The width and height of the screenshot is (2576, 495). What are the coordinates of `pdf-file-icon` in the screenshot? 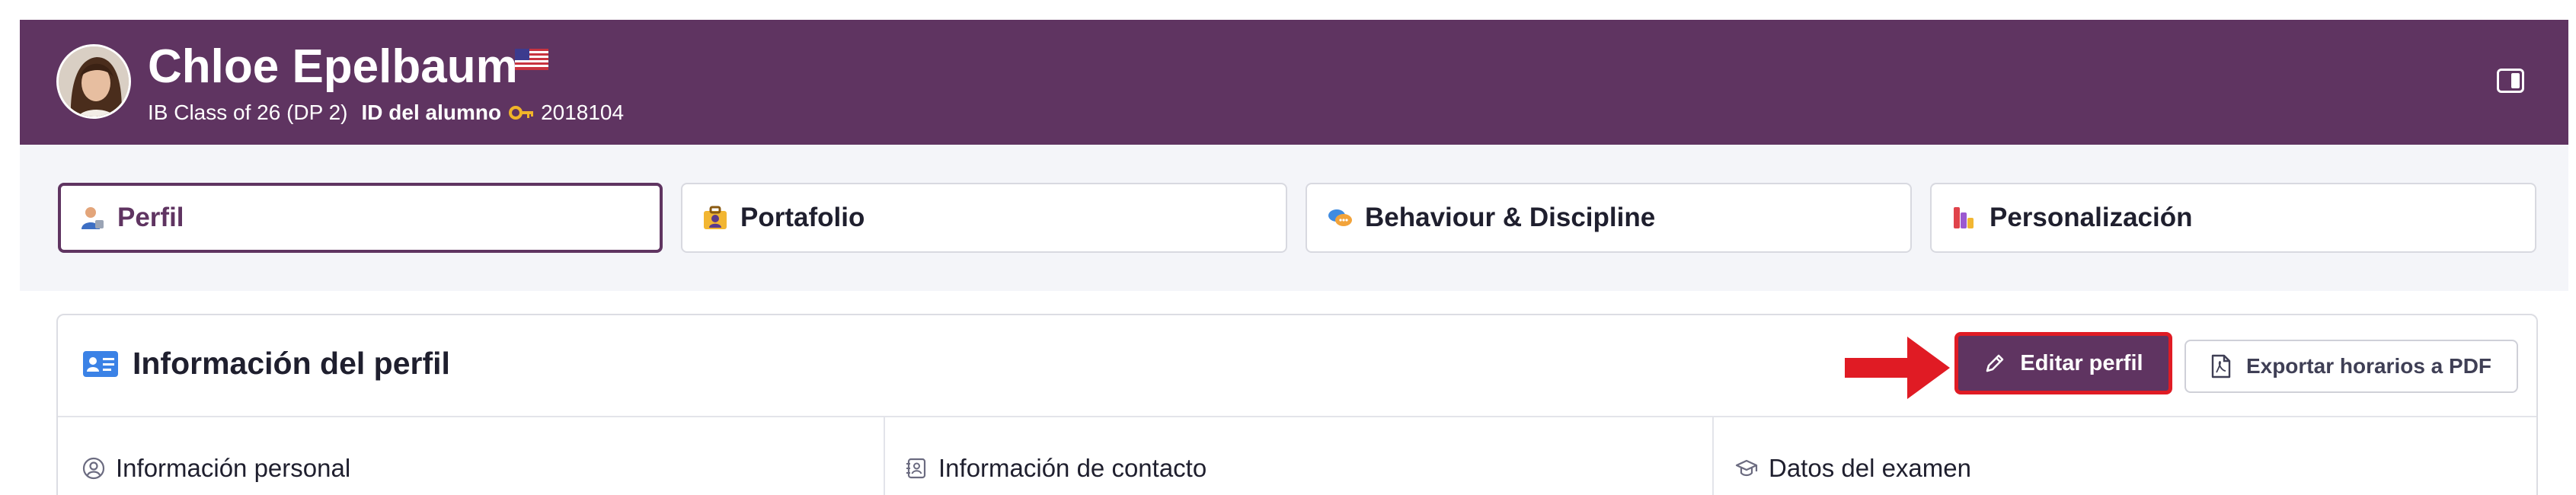 It's located at (2221, 366).